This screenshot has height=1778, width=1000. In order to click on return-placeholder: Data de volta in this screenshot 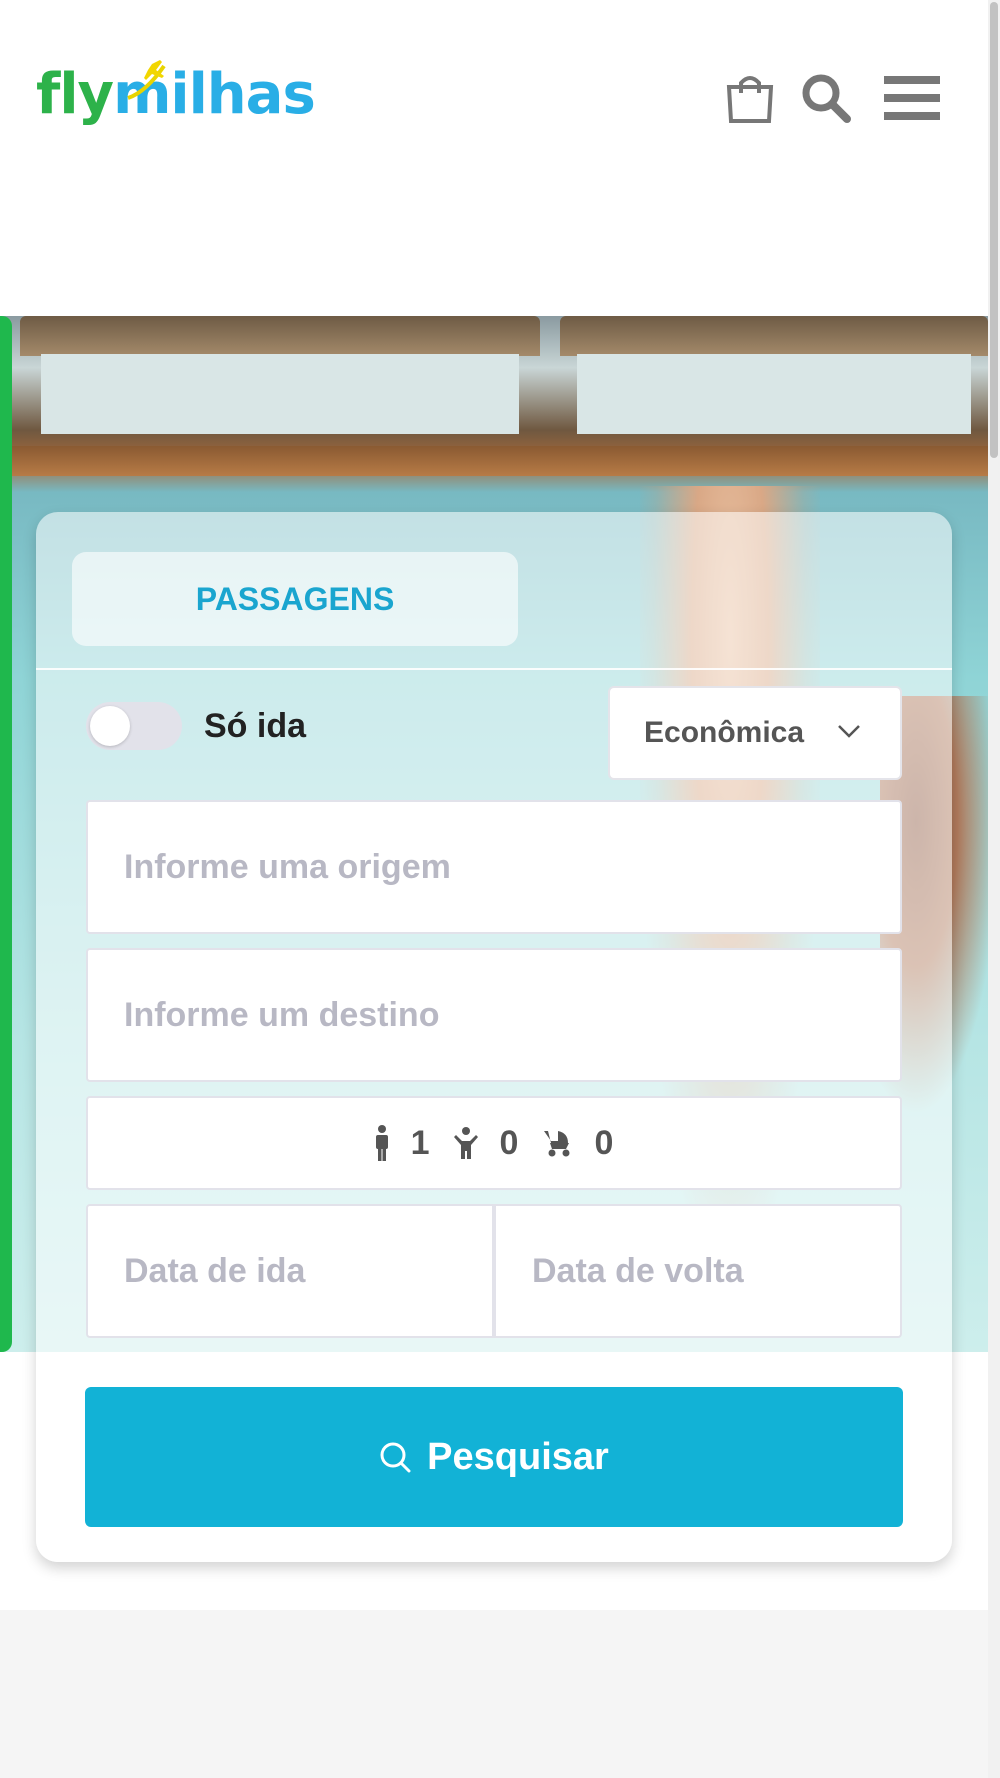, I will do `click(638, 1270)`.